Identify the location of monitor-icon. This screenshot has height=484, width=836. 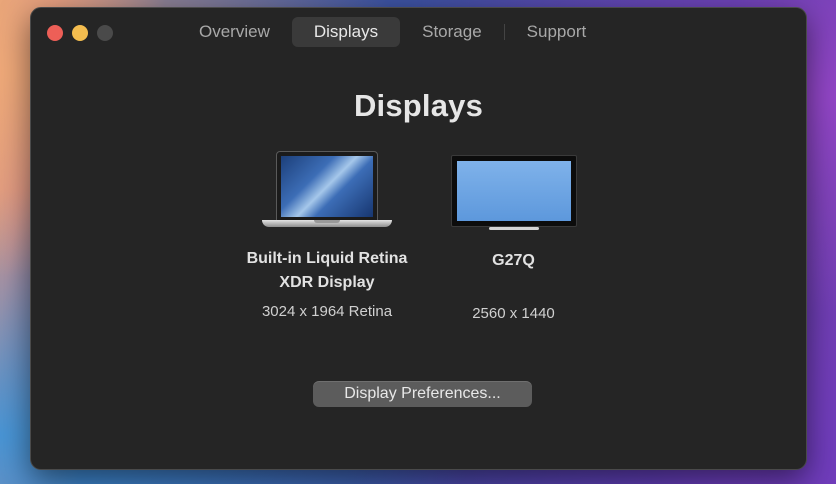
(513, 191).